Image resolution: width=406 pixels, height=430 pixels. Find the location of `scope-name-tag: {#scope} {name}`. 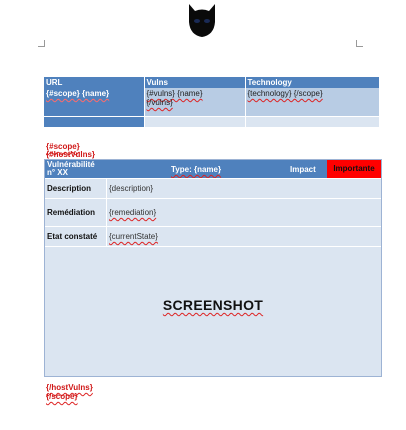

scope-name-tag: {#scope} {name} is located at coordinates (78, 93).